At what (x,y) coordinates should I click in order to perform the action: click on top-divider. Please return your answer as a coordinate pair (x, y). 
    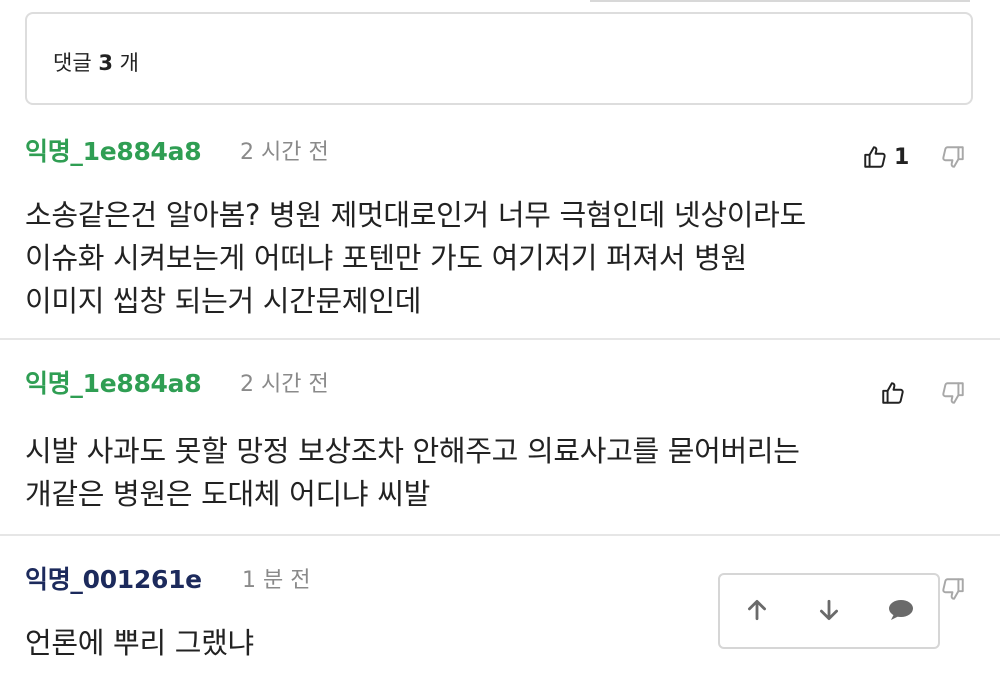
    Looking at the image, I should click on (780, 1).